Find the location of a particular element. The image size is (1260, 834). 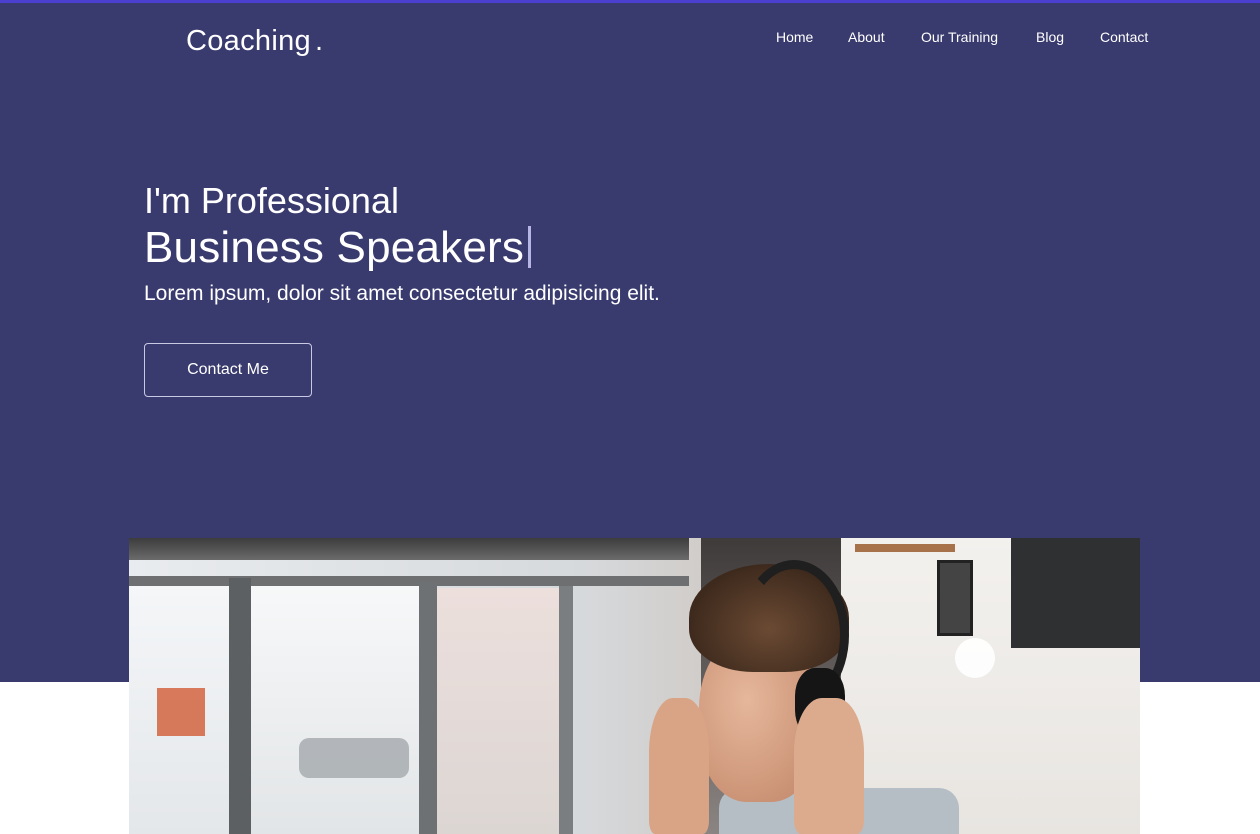

photo-shelf is located at coordinates (905, 548).